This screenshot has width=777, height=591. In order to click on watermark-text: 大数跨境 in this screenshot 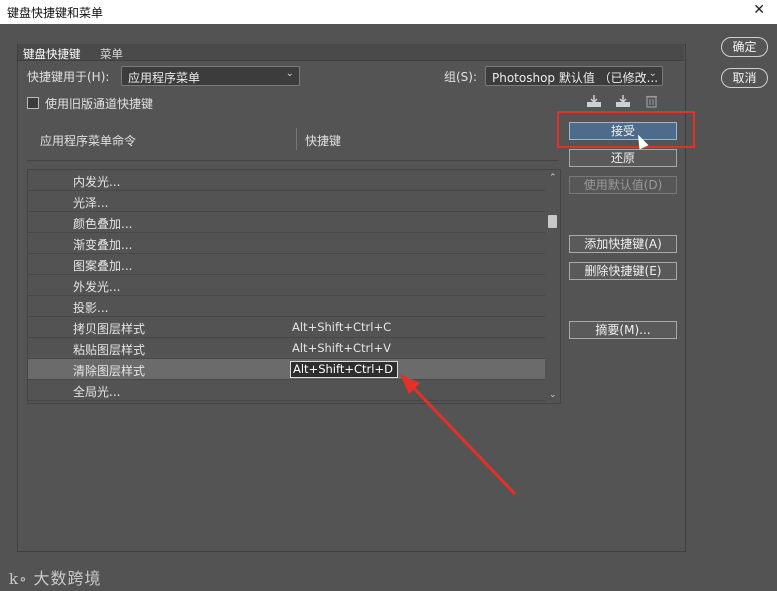, I will do `click(67, 578)`.